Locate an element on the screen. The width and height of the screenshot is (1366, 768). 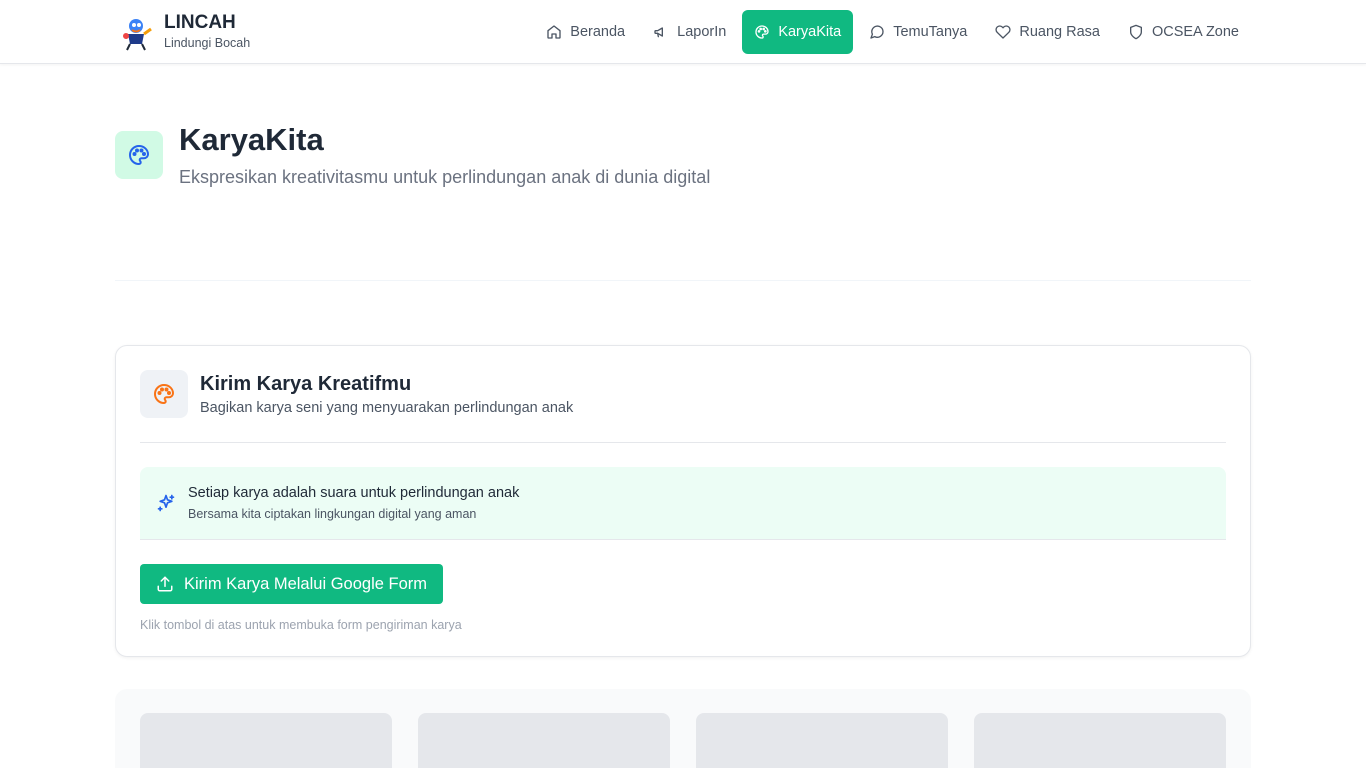
section-divider is located at coordinates (683, 280).